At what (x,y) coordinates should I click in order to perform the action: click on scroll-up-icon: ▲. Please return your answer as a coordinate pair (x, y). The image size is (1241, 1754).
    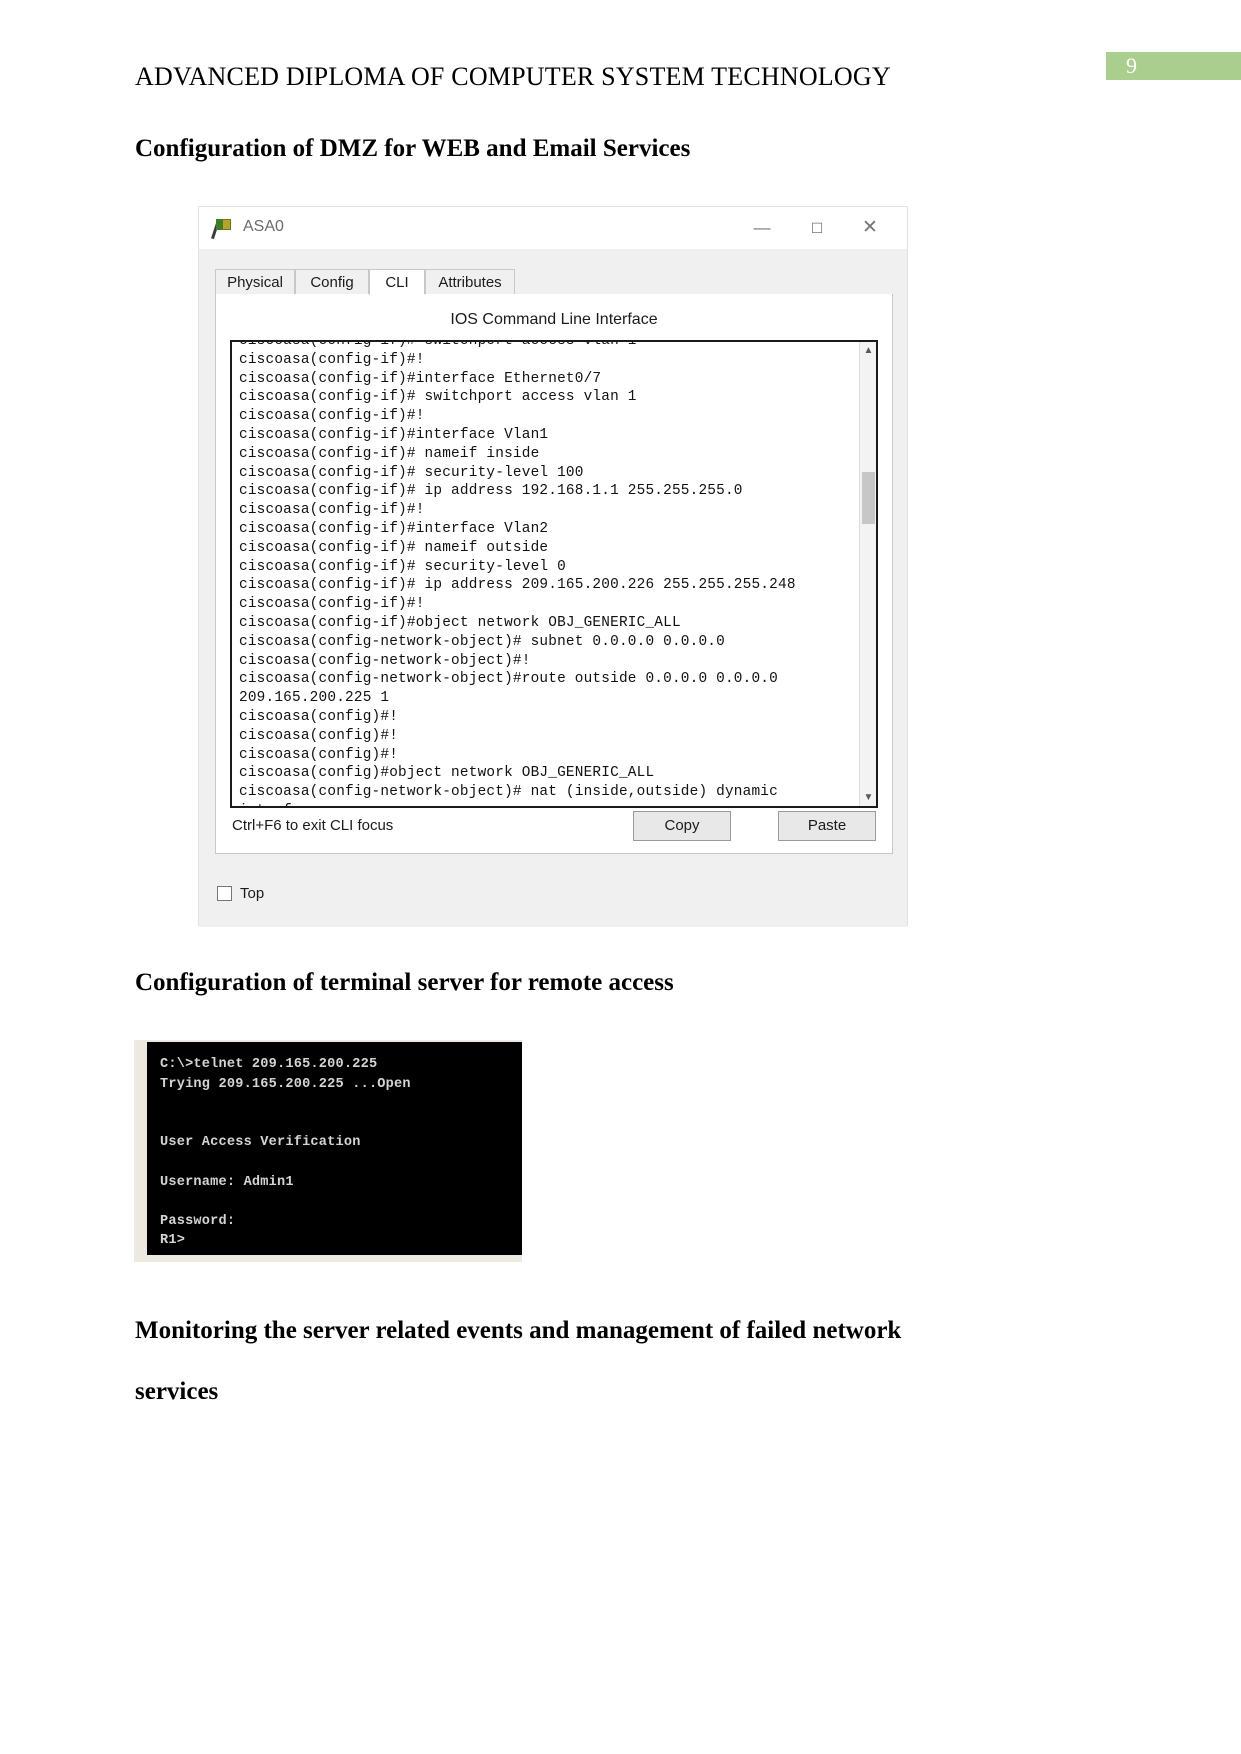
    Looking at the image, I should click on (868, 350).